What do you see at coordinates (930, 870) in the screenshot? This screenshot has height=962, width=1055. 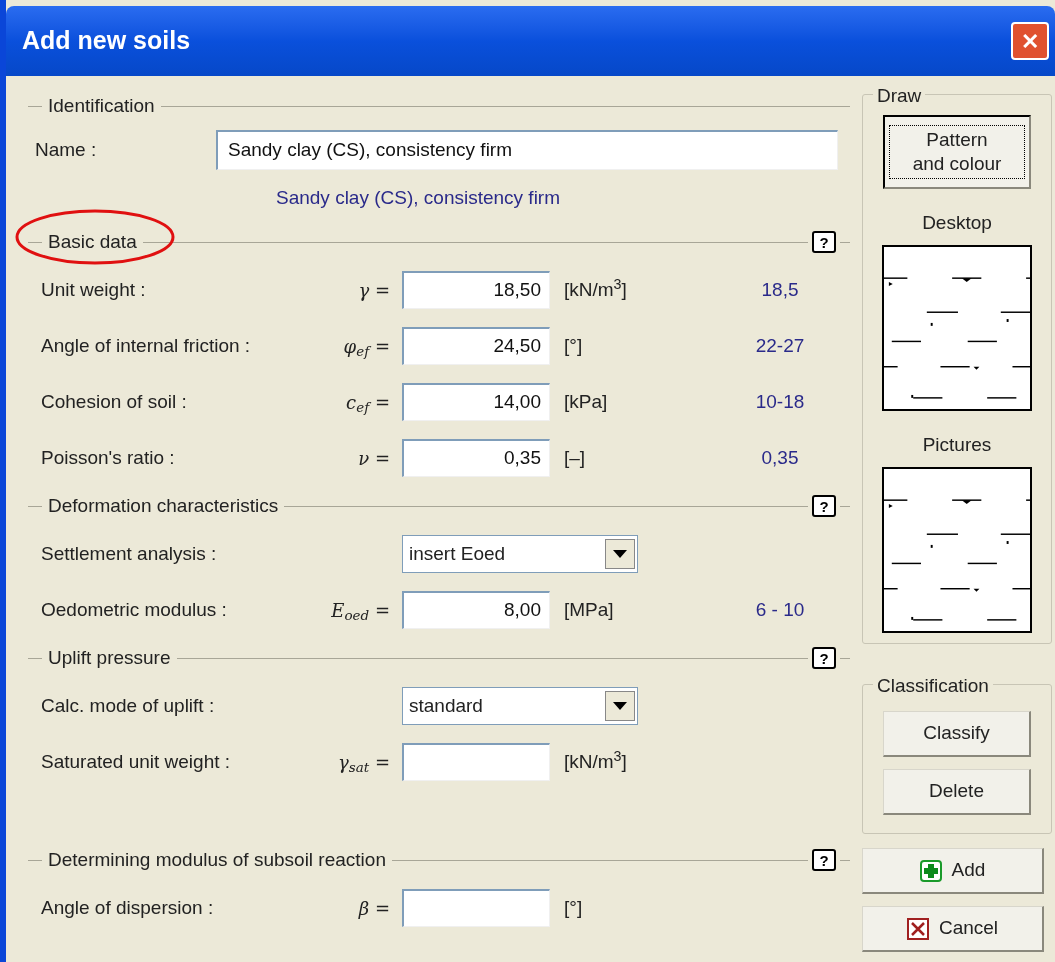 I see `plus-icon` at bounding box center [930, 870].